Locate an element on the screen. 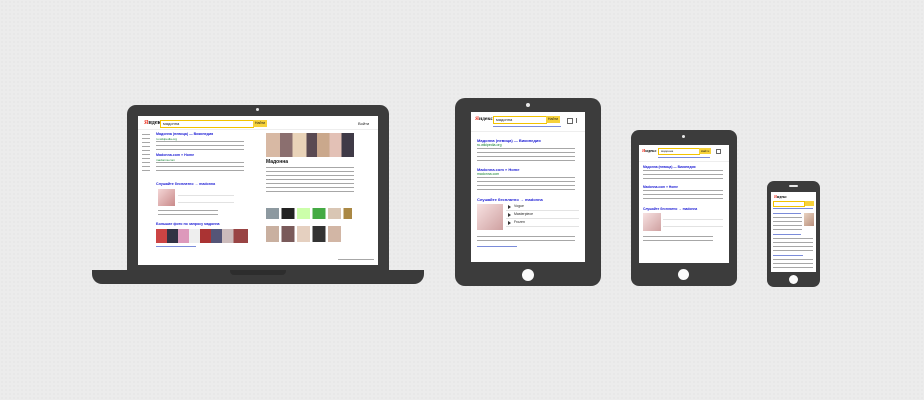  mini-album-cover is located at coordinates (652, 222).